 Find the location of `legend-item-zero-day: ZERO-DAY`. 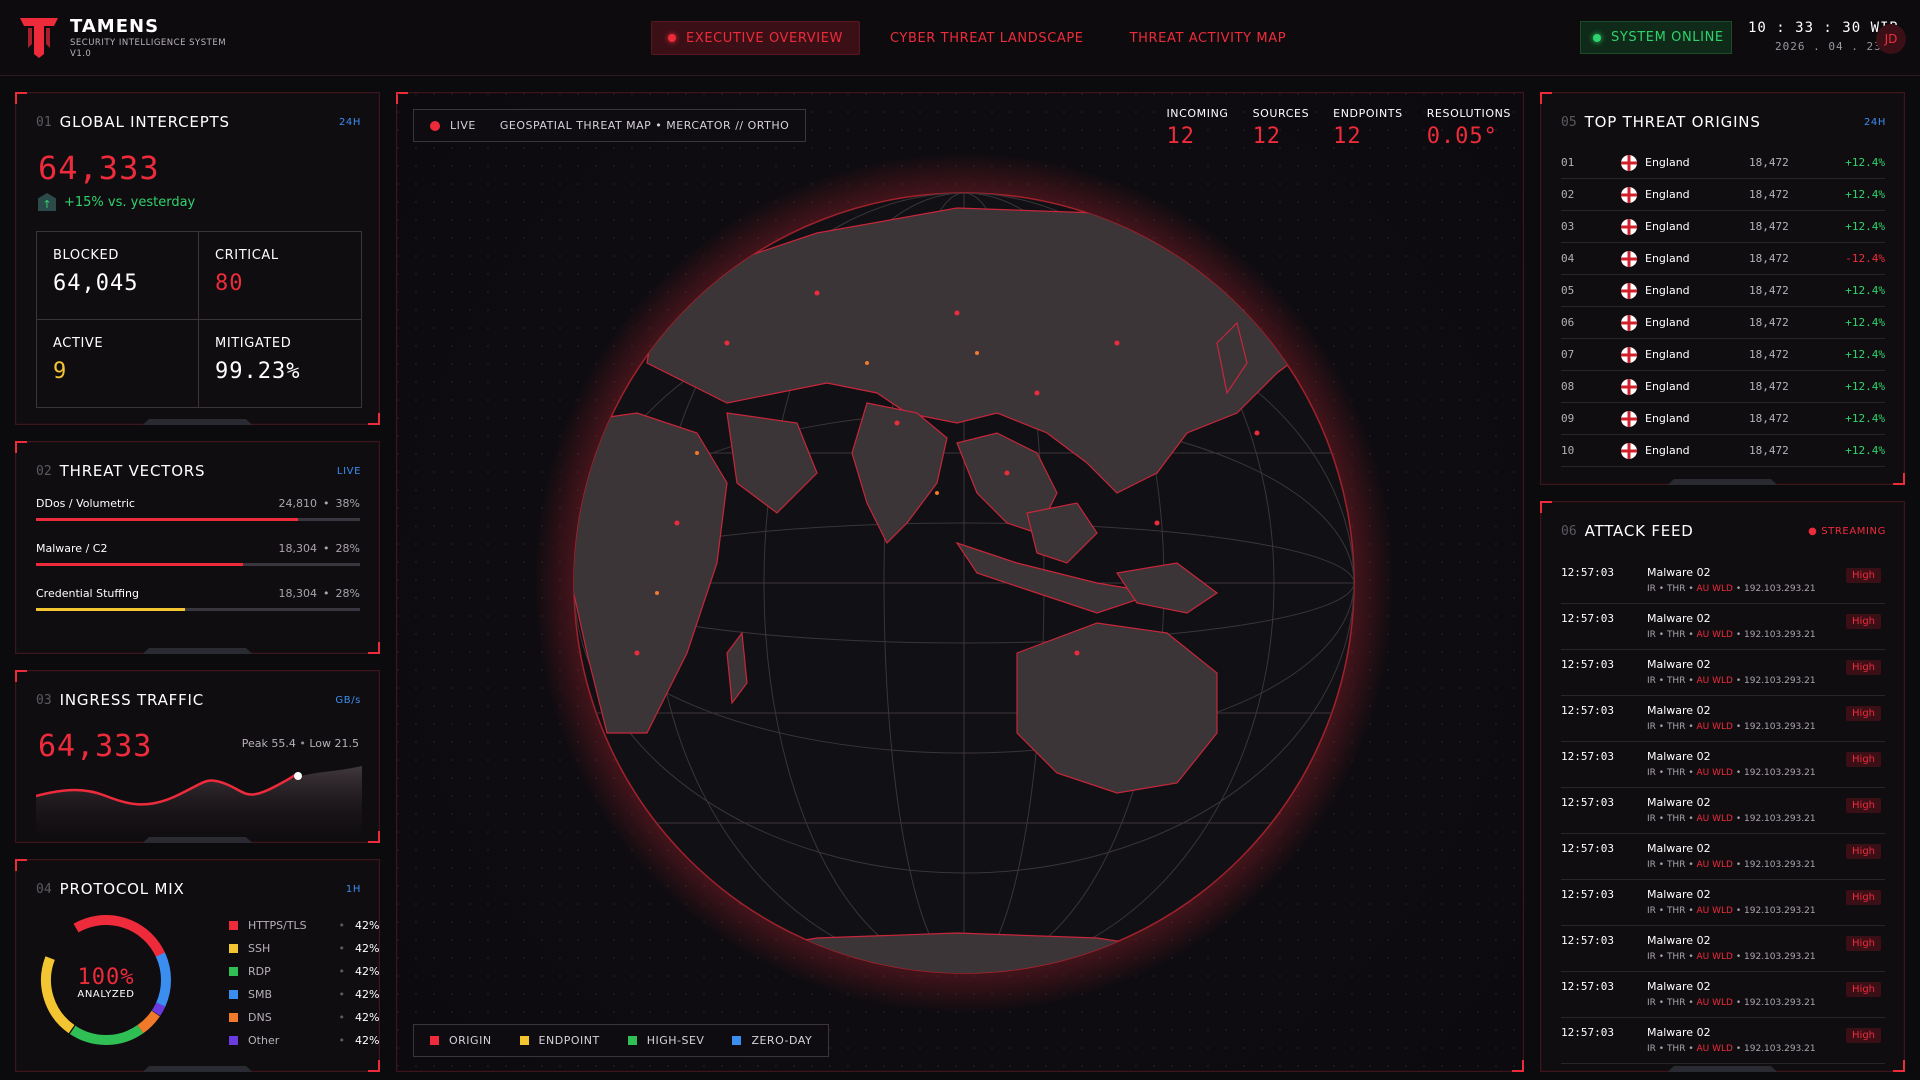

legend-item-zero-day: ZERO-DAY is located at coordinates (772, 1040).